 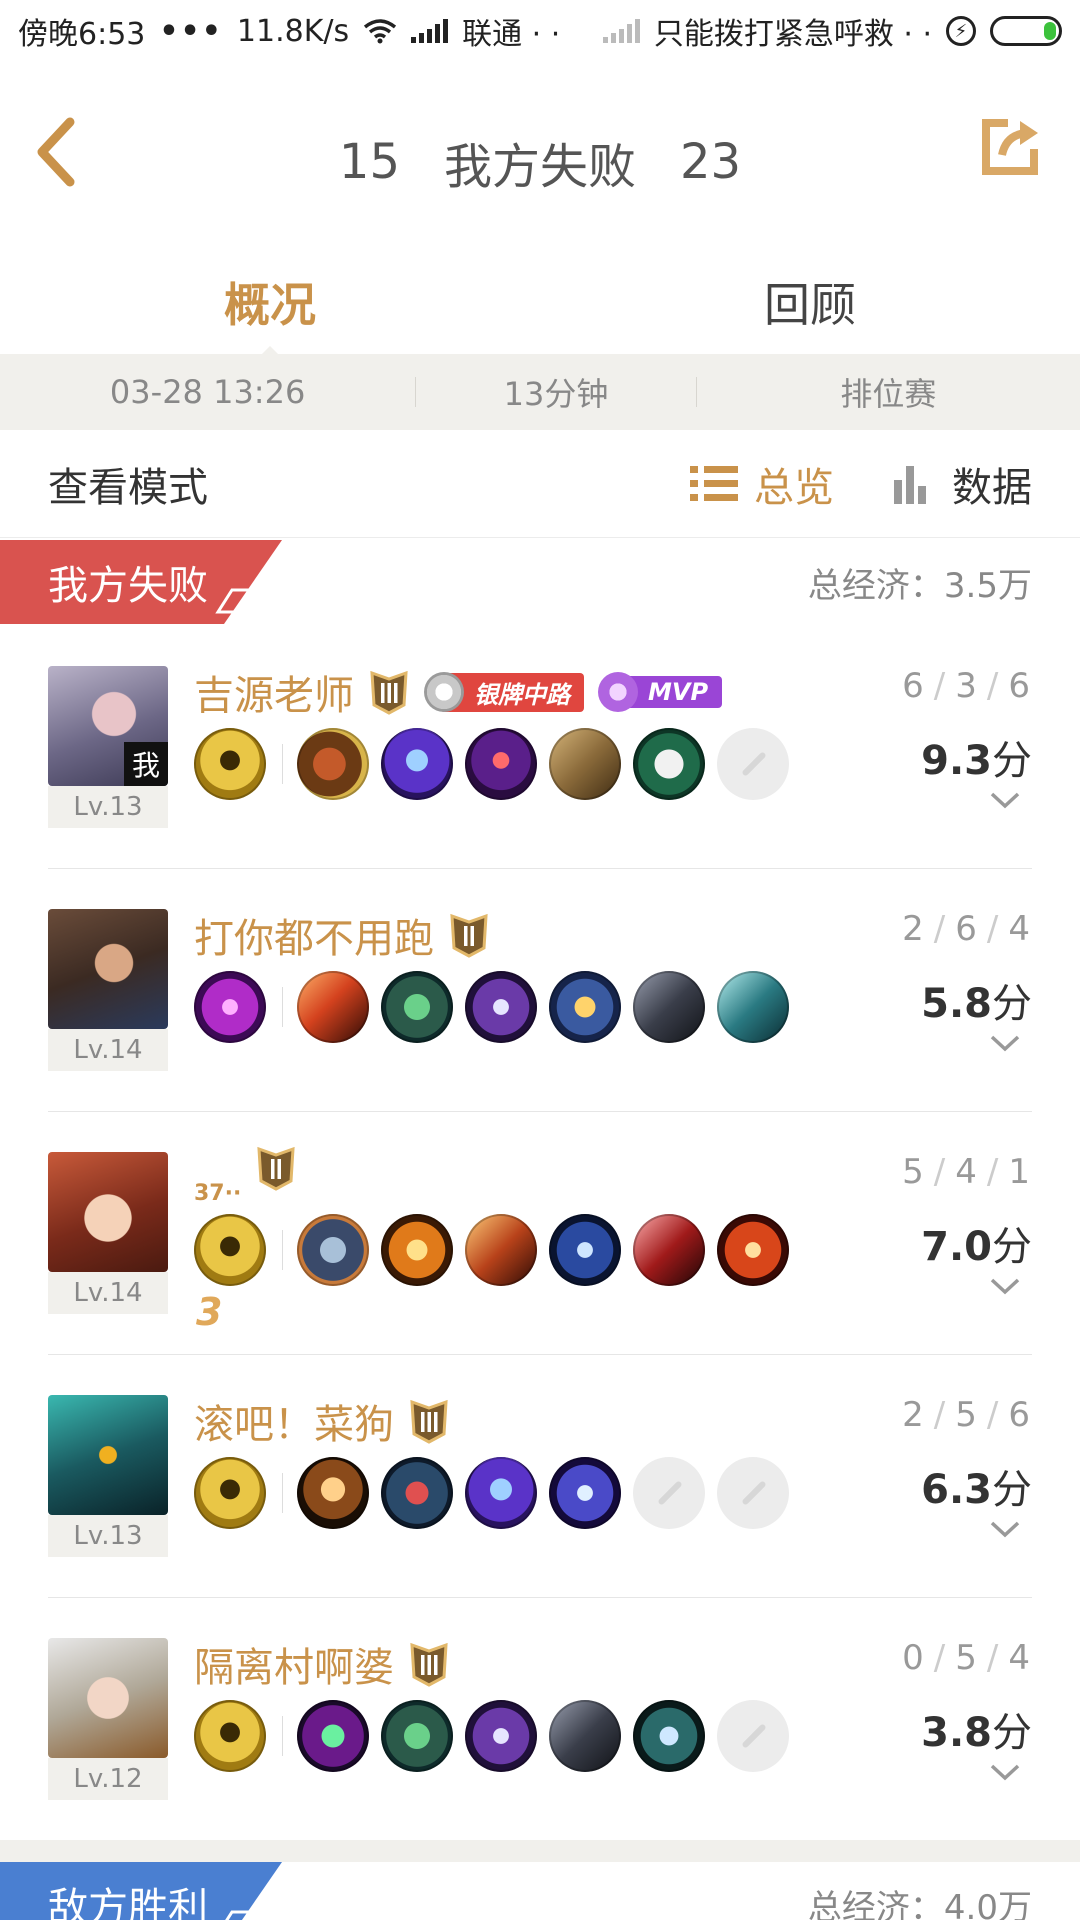 What do you see at coordinates (585, 1007) in the screenshot?
I see `gear-item-icon` at bounding box center [585, 1007].